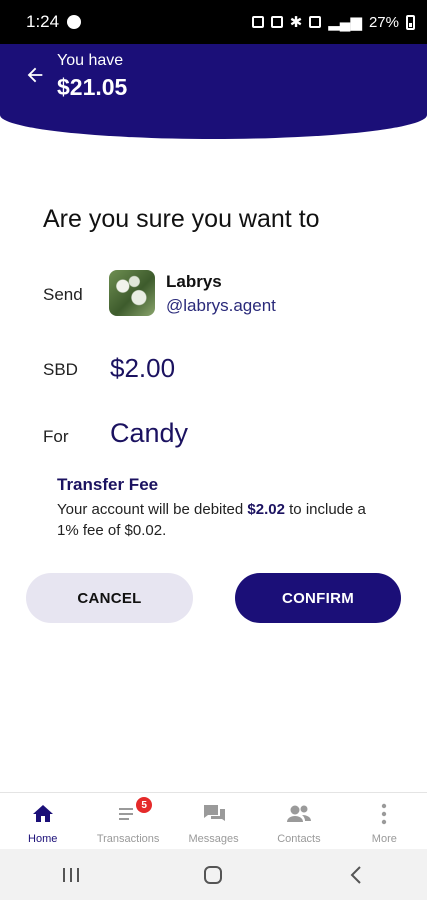 The image size is (427, 900). What do you see at coordinates (43, 839) in the screenshot?
I see `nav-label-home: Home` at bounding box center [43, 839].